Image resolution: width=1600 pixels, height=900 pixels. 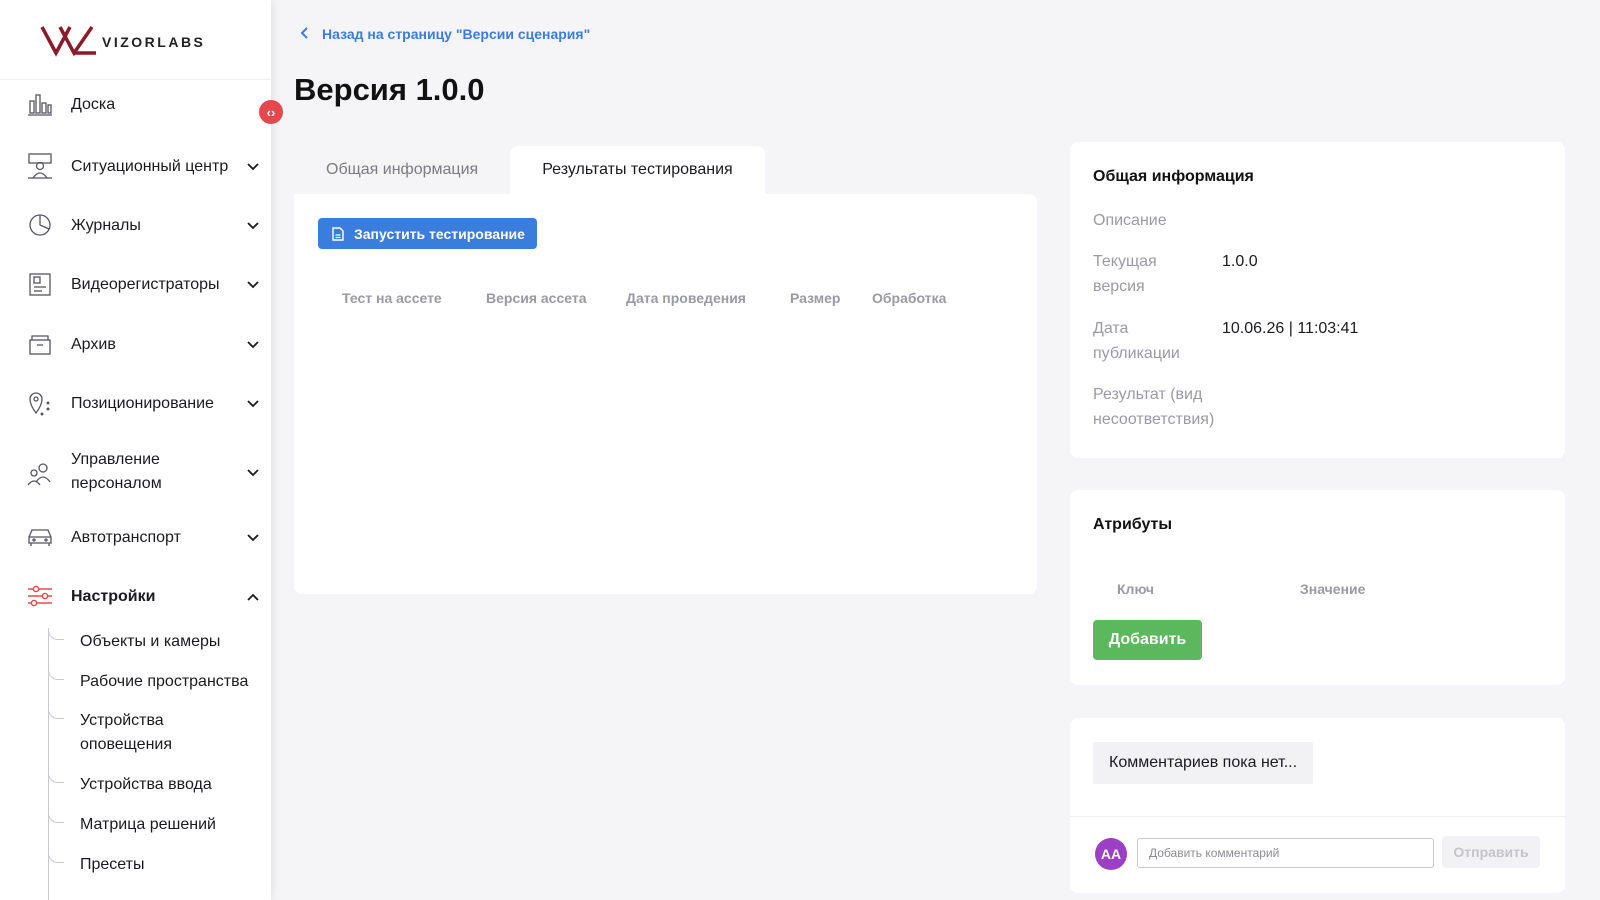 What do you see at coordinates (93, 344) in the screenshot?
I see `sidebar-item-label: Архив` at bounding box center [93, 344].